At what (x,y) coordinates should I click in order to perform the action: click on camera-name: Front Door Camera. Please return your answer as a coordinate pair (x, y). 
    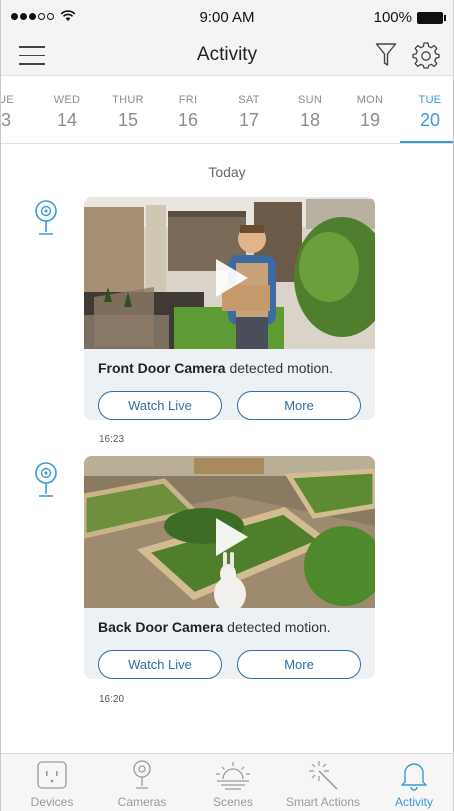
    Looking at the image, I should click on (162, 368).